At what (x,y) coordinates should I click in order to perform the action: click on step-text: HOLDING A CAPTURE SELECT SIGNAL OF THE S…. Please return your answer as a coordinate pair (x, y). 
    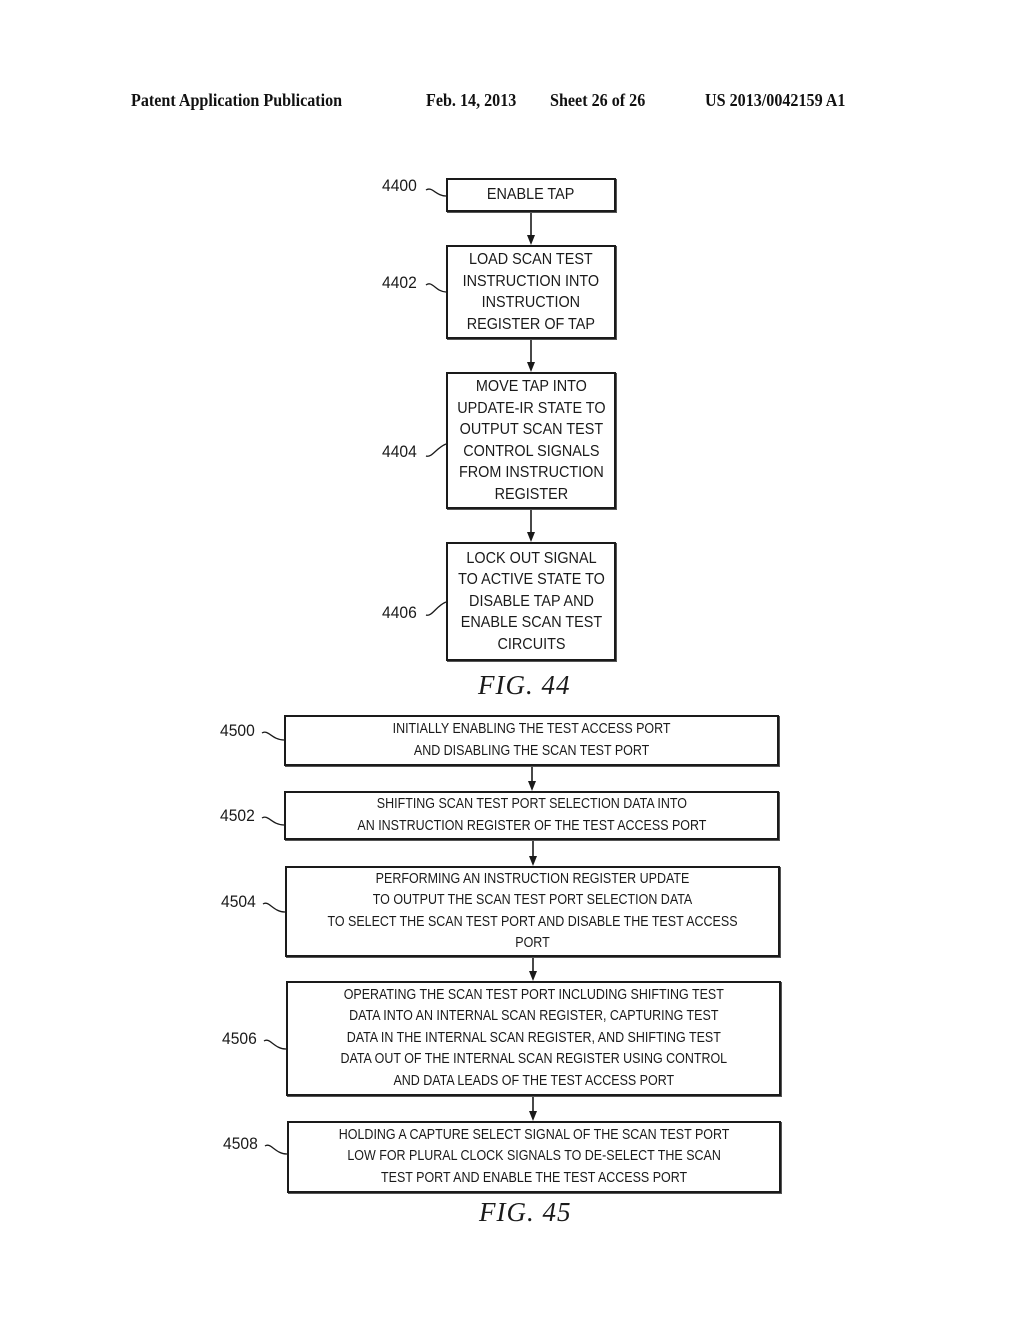
    Looking at the image, I should click on (534, 1156).